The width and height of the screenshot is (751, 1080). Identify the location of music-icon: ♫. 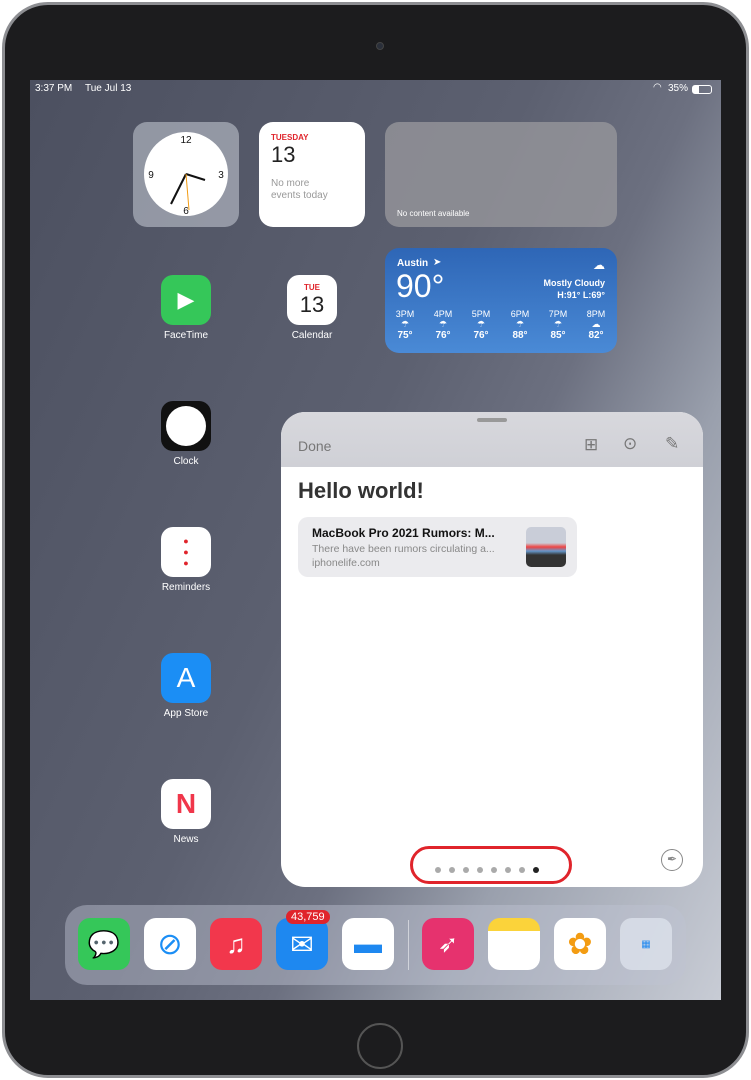
(236, 944).